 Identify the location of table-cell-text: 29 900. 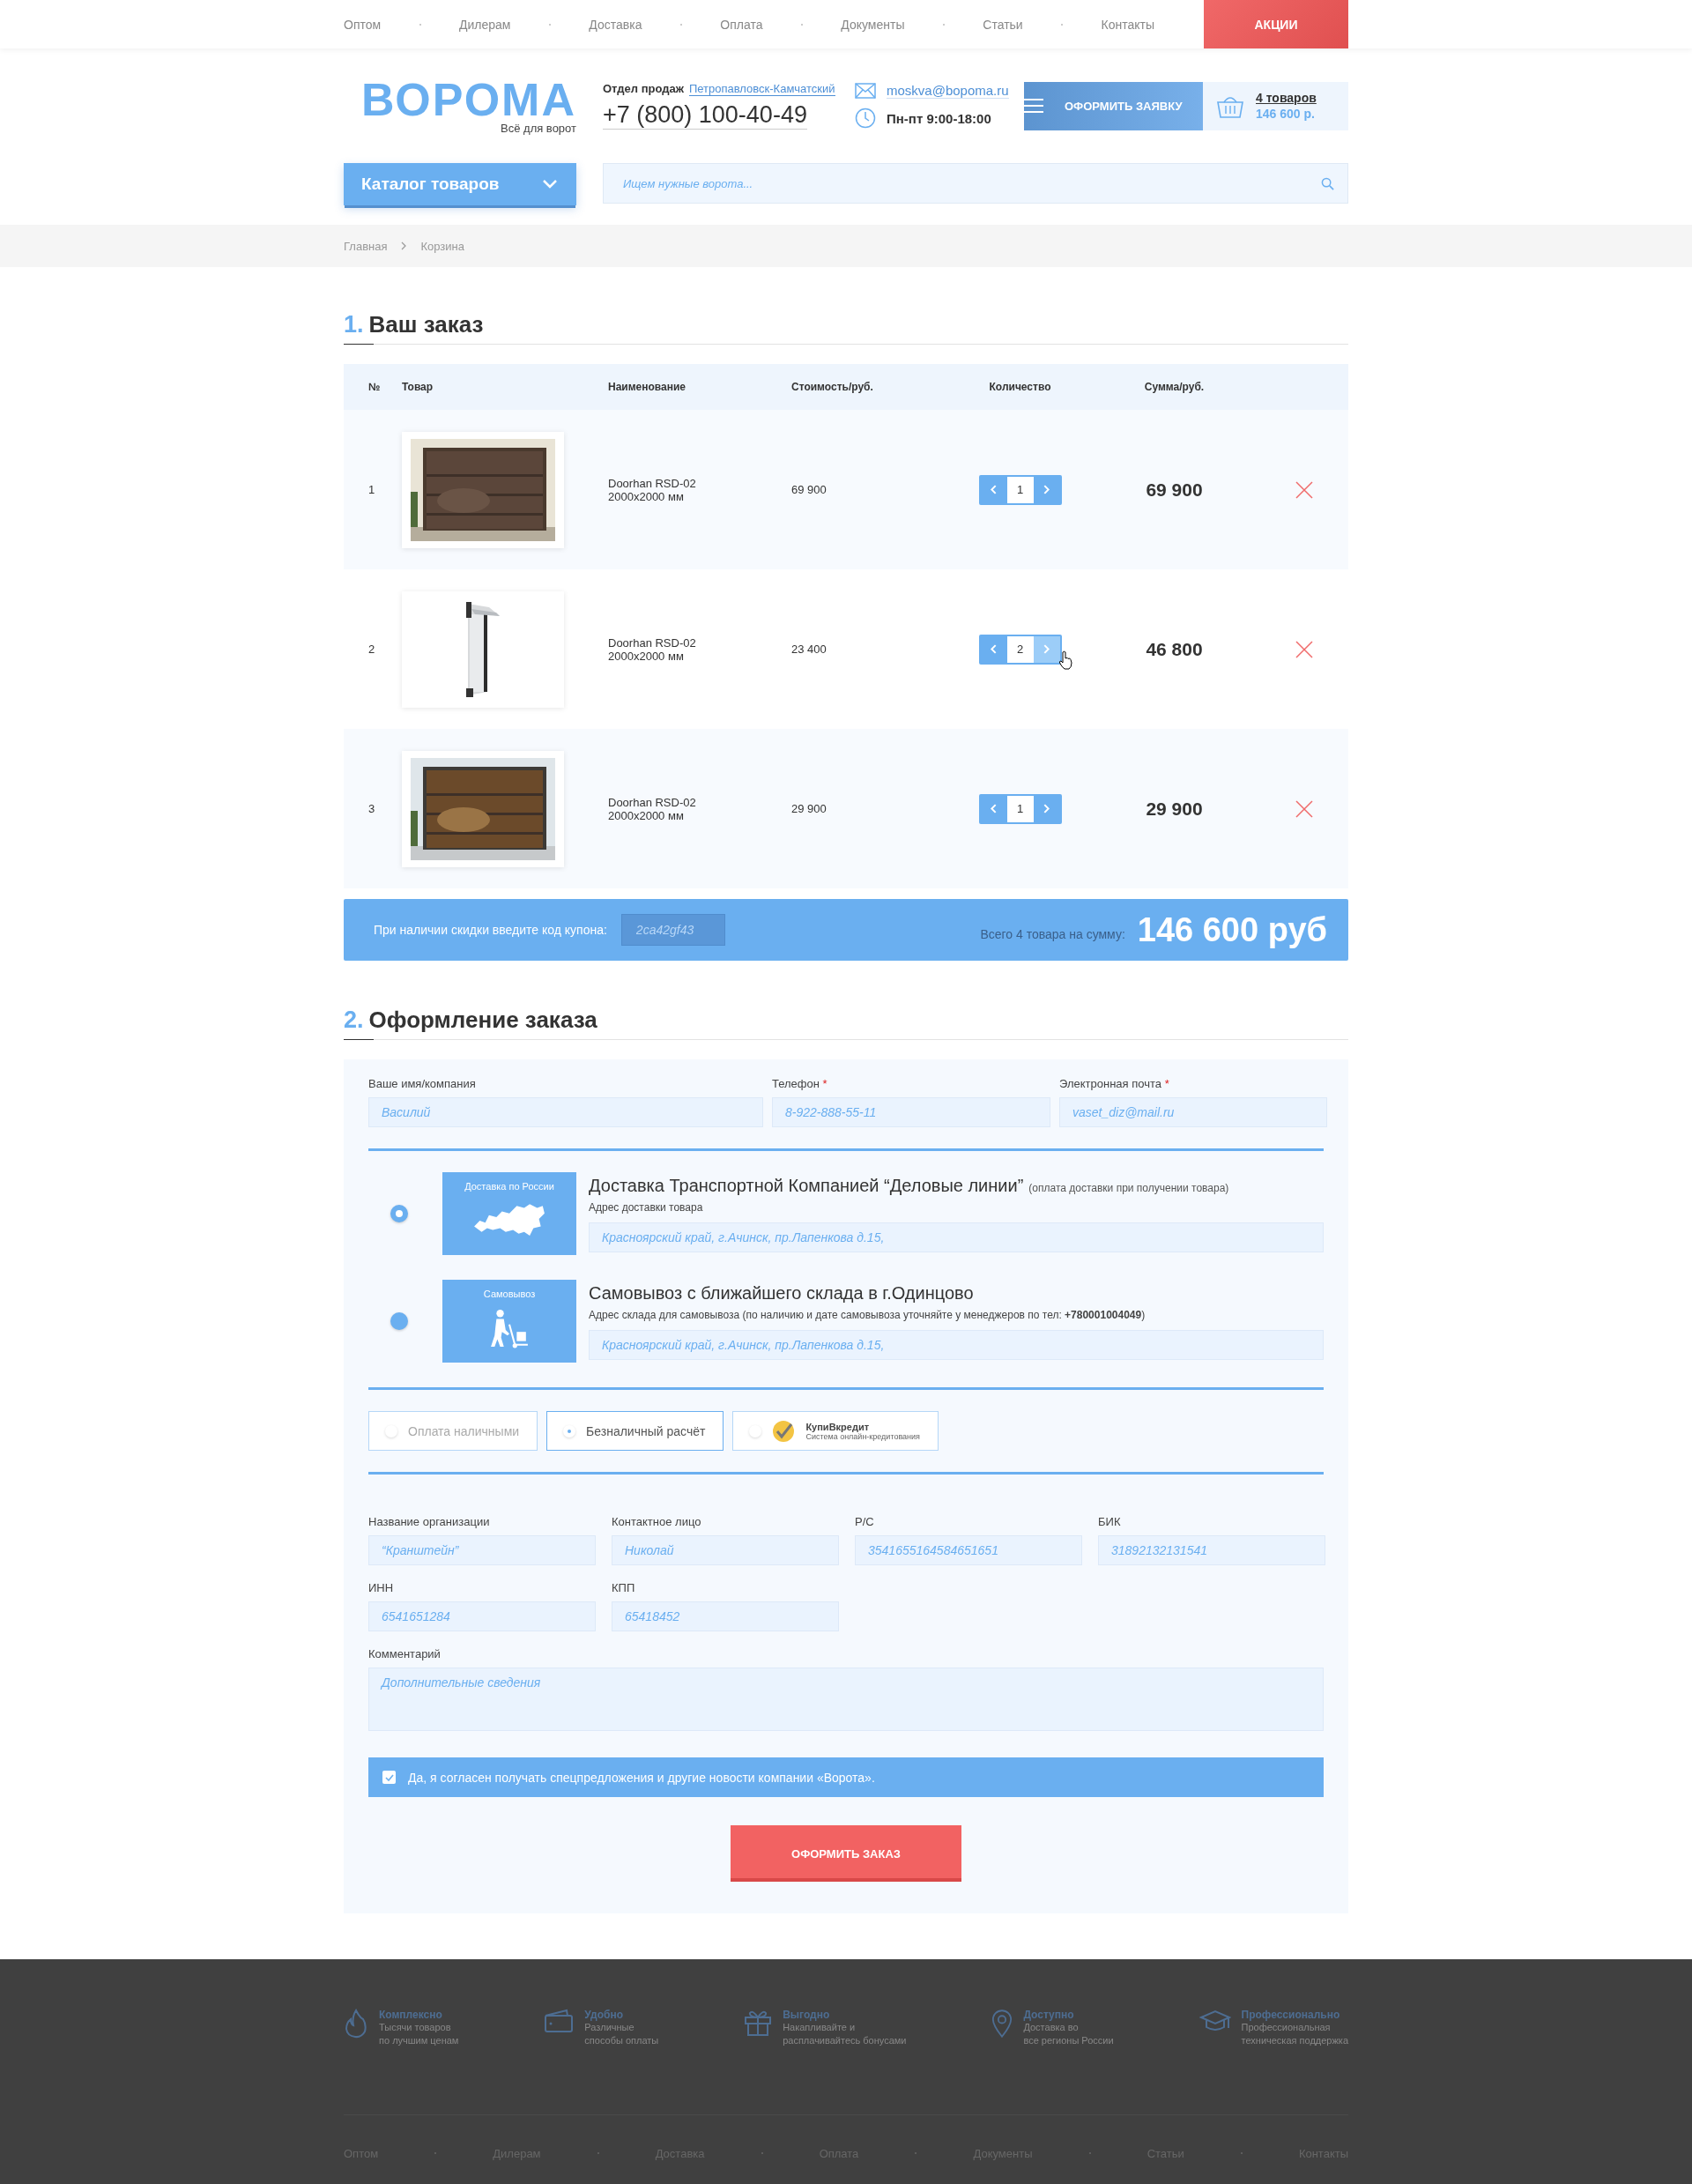
(809, 808).